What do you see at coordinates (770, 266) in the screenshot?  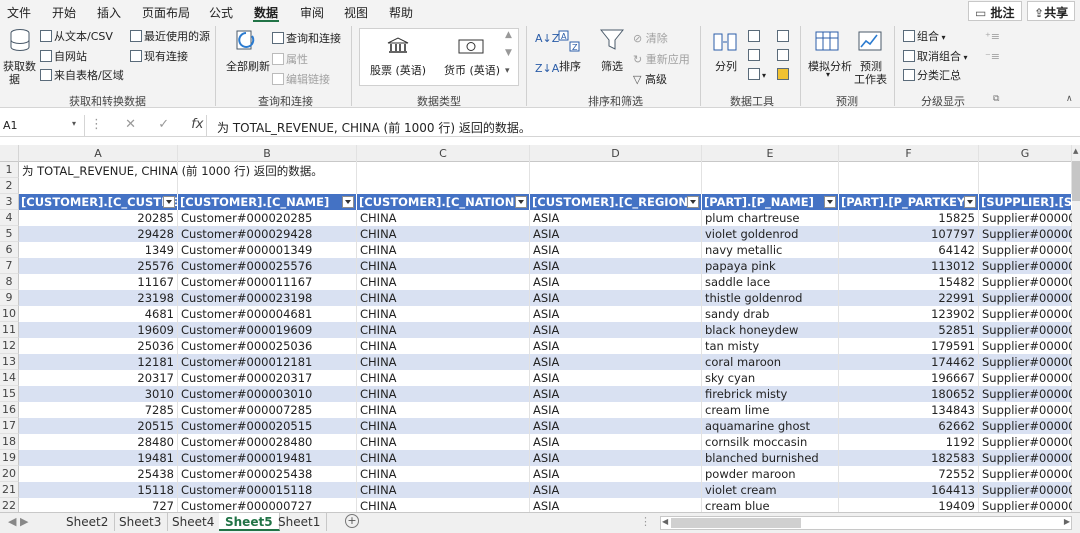 I see `table-cell: papaya pink` at bounding box center [770, 266].